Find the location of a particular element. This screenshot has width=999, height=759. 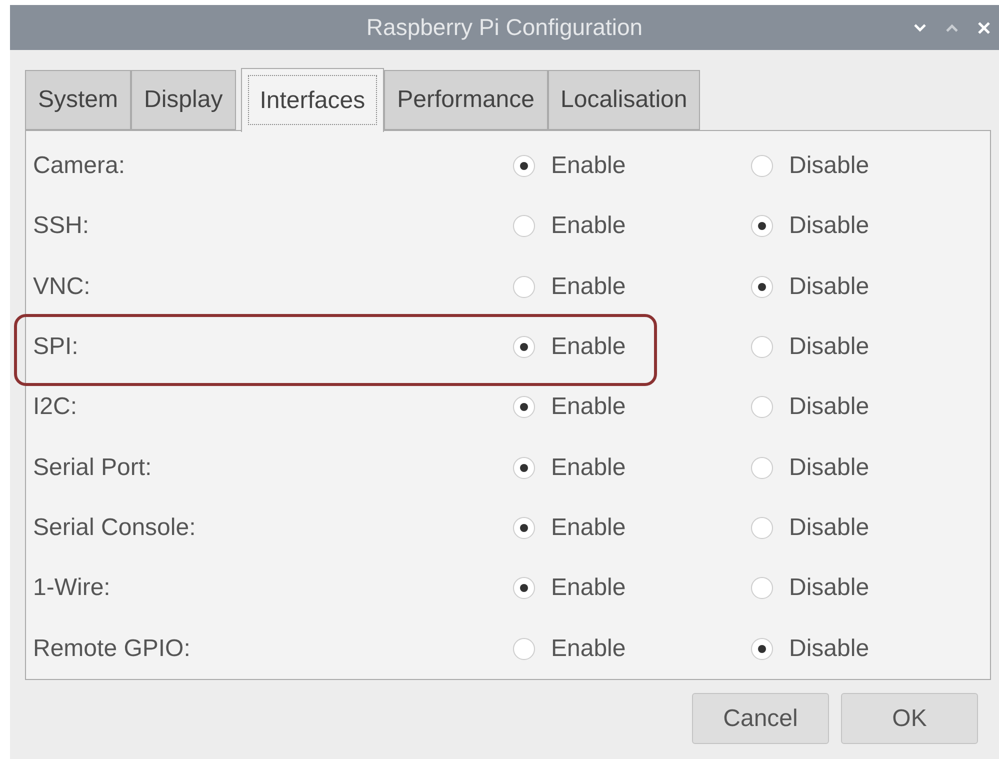

setting-label: I2C: is located at coordinates (55, 407).